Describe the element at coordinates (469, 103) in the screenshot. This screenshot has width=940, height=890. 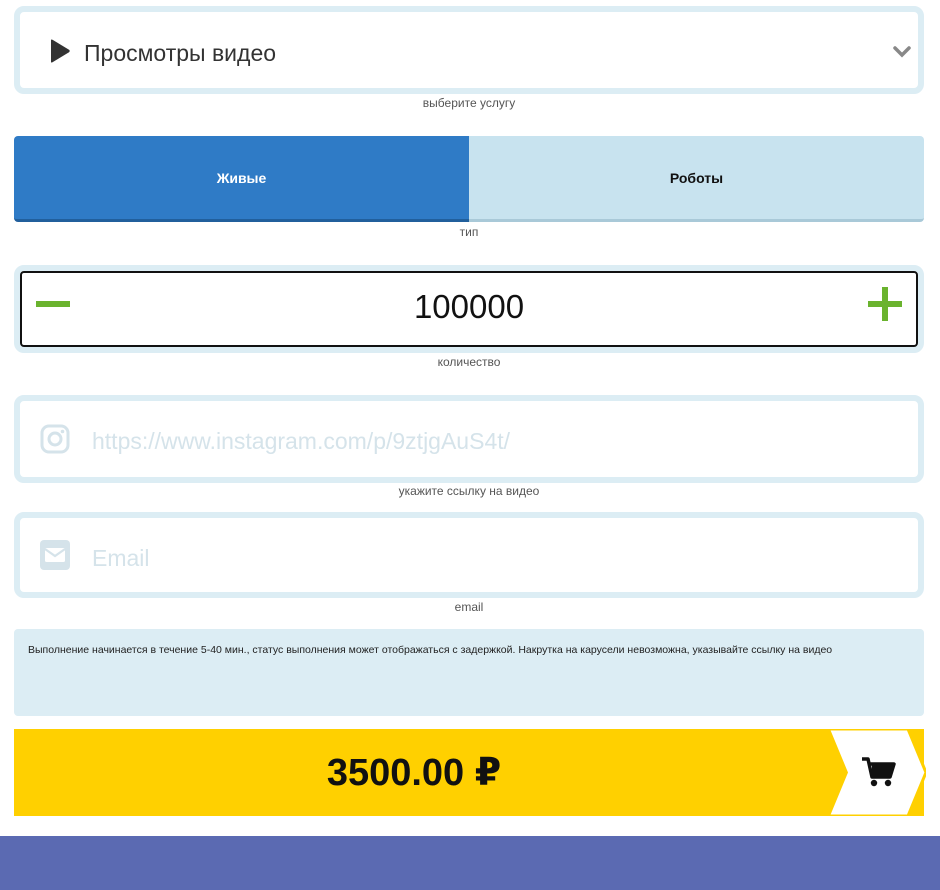
I see `service-caption: выберите услугу` at that location.